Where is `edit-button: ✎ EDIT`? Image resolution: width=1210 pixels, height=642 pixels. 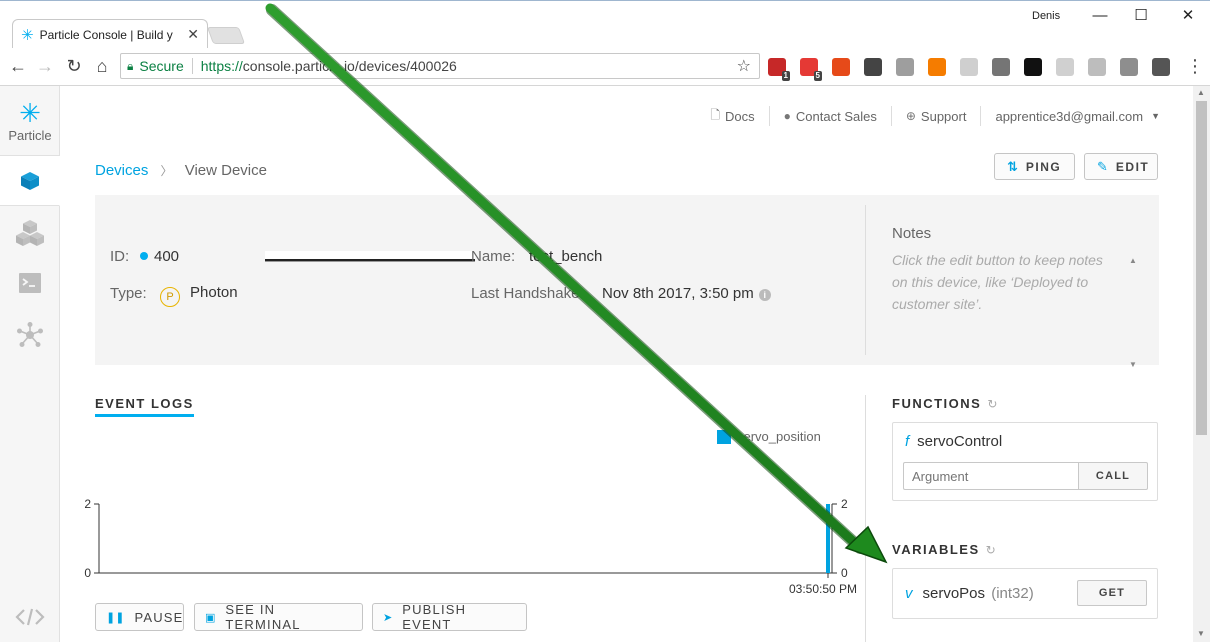
edit-button: ✎ EDIT is located at coordinates (1121, 166).